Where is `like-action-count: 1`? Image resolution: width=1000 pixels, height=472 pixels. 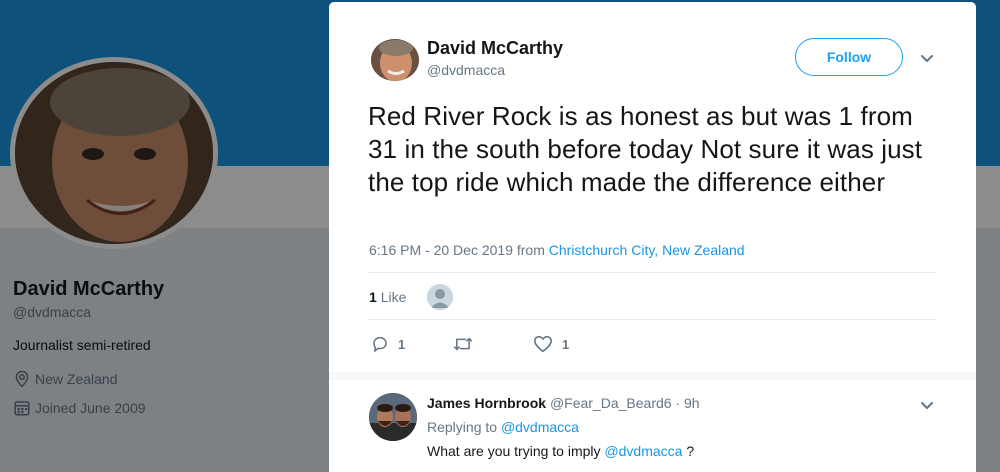 like-action-count: 1 is located at coordinates (566, 344).